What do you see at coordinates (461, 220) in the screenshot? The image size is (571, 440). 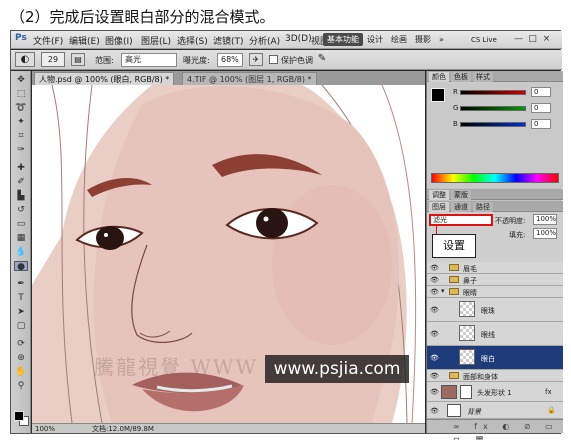 I see `blend-mode-select: 滤光` at bounding box center [461, 220].